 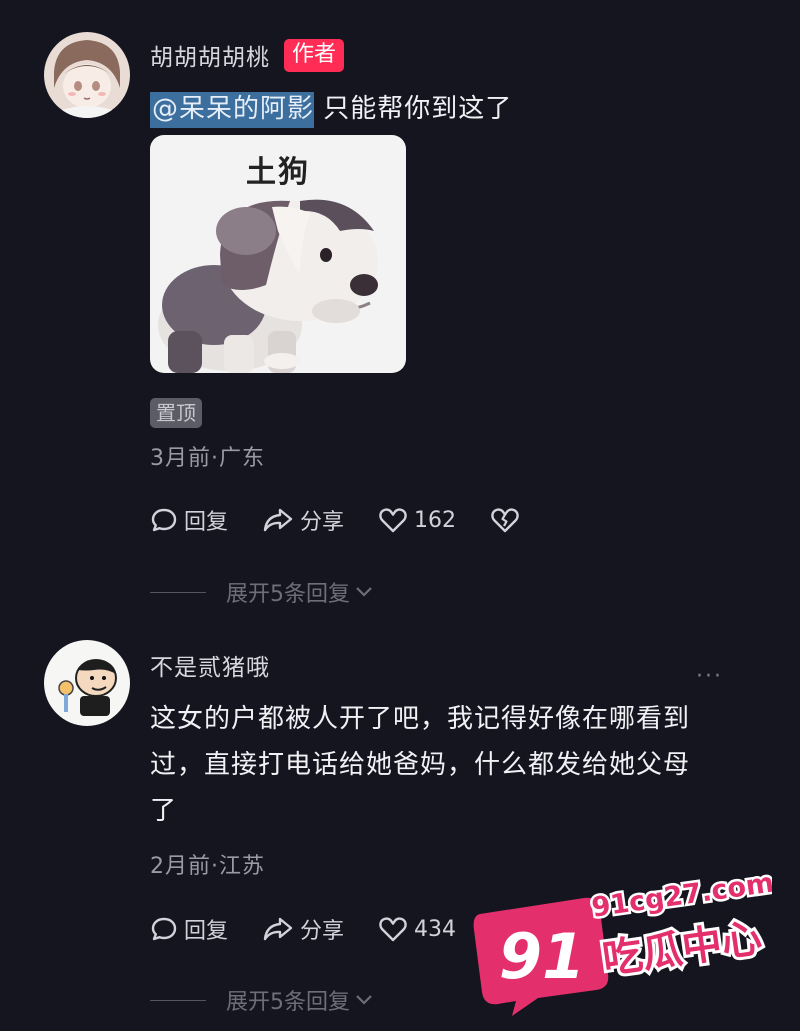 I want to click on avatar, so click(x=87, y=683).